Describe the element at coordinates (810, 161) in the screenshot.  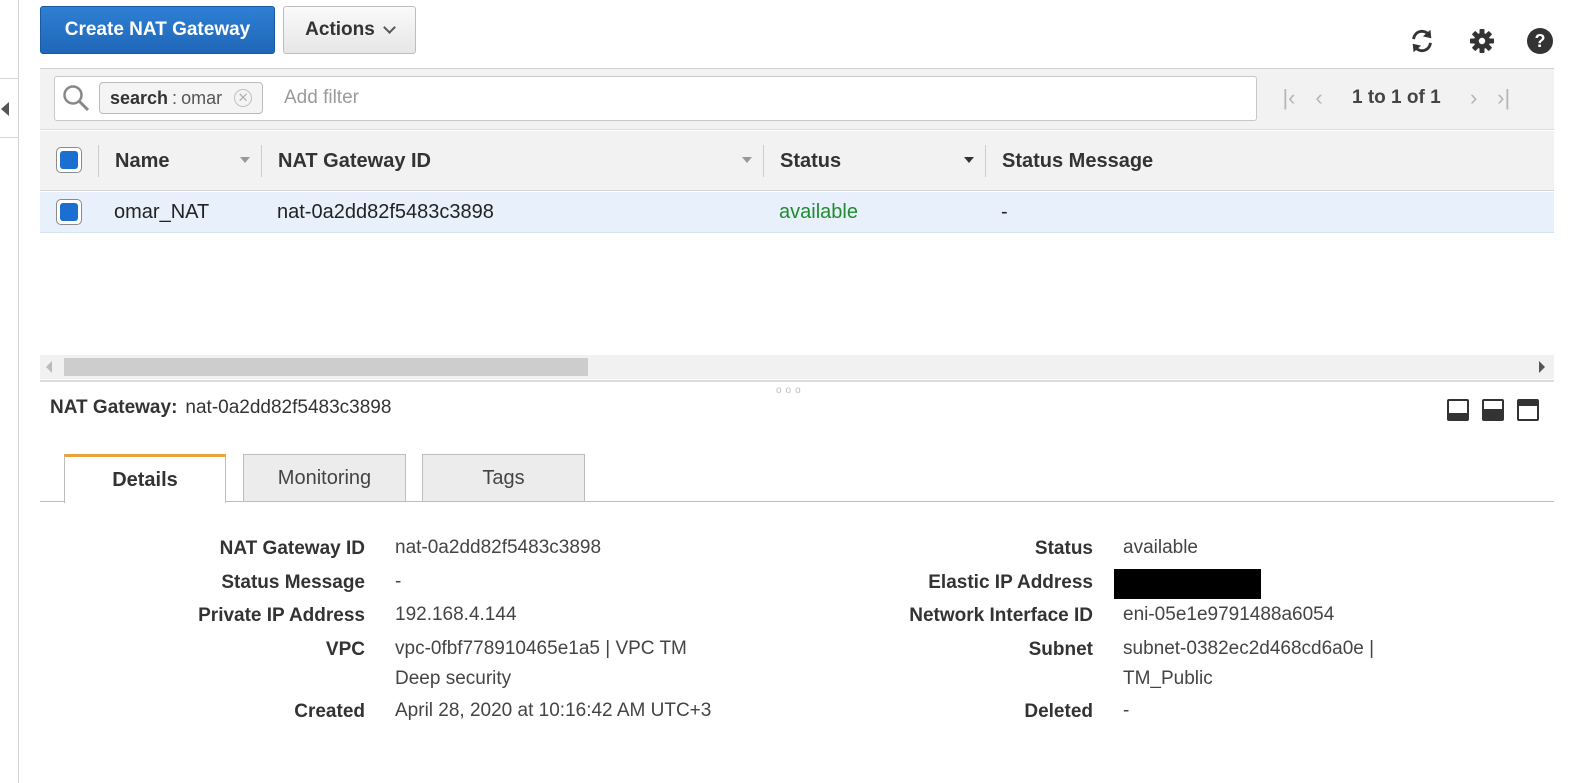
I see `column-header-status: Status` at that location.